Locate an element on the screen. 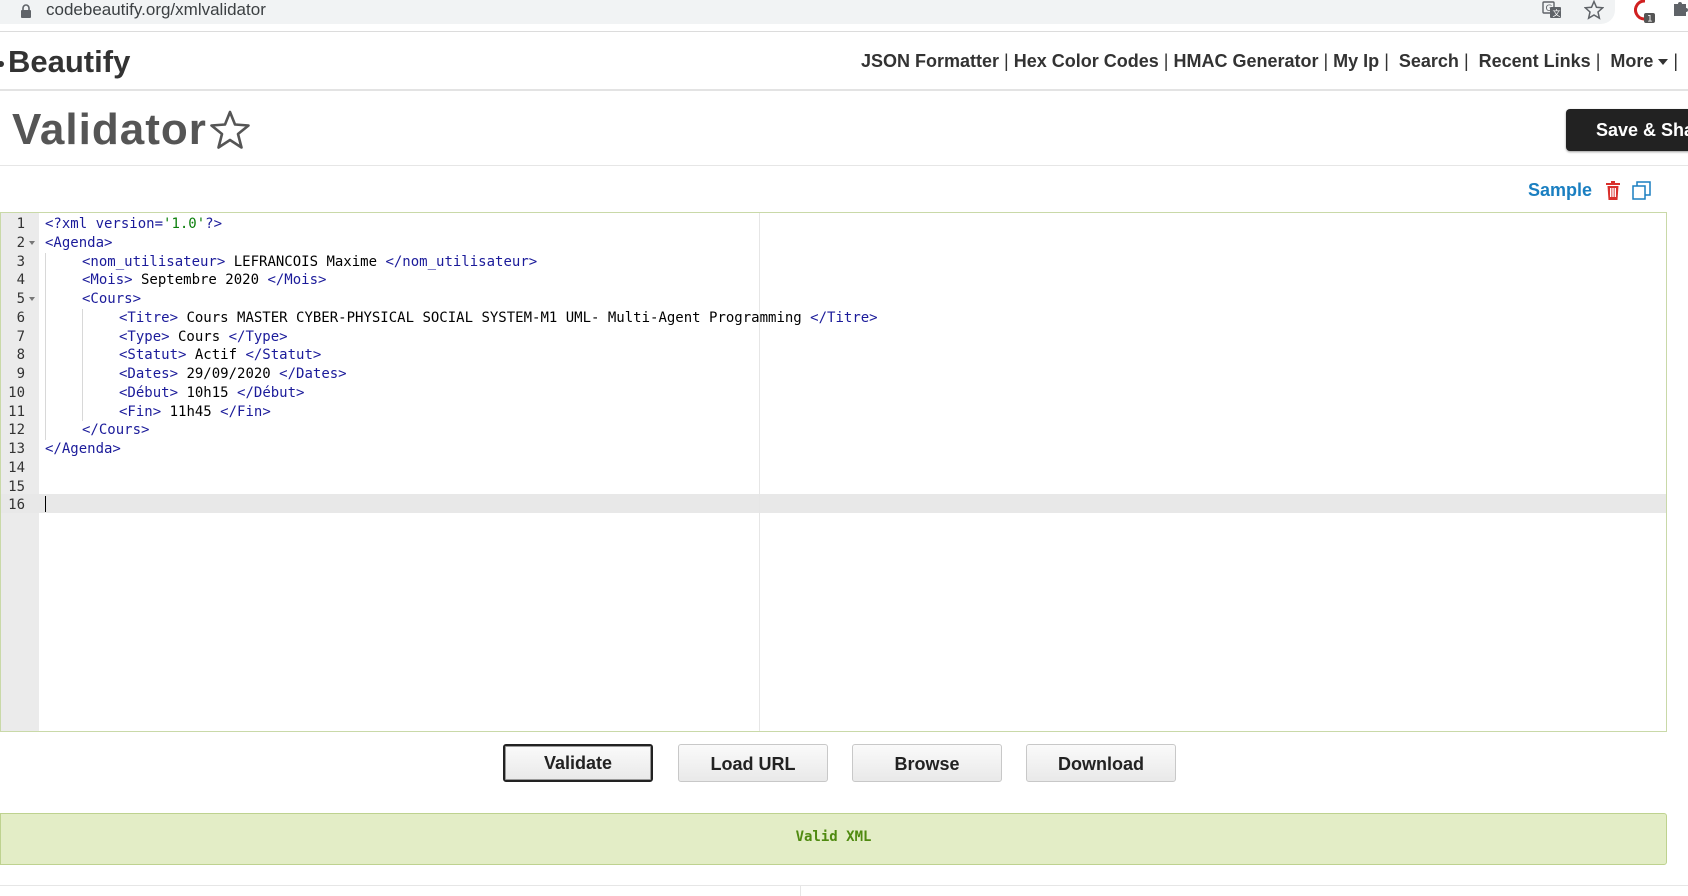  address-bar: codebeautify.org/xmlvalidator G 文 is located at coordinates (807, 12).